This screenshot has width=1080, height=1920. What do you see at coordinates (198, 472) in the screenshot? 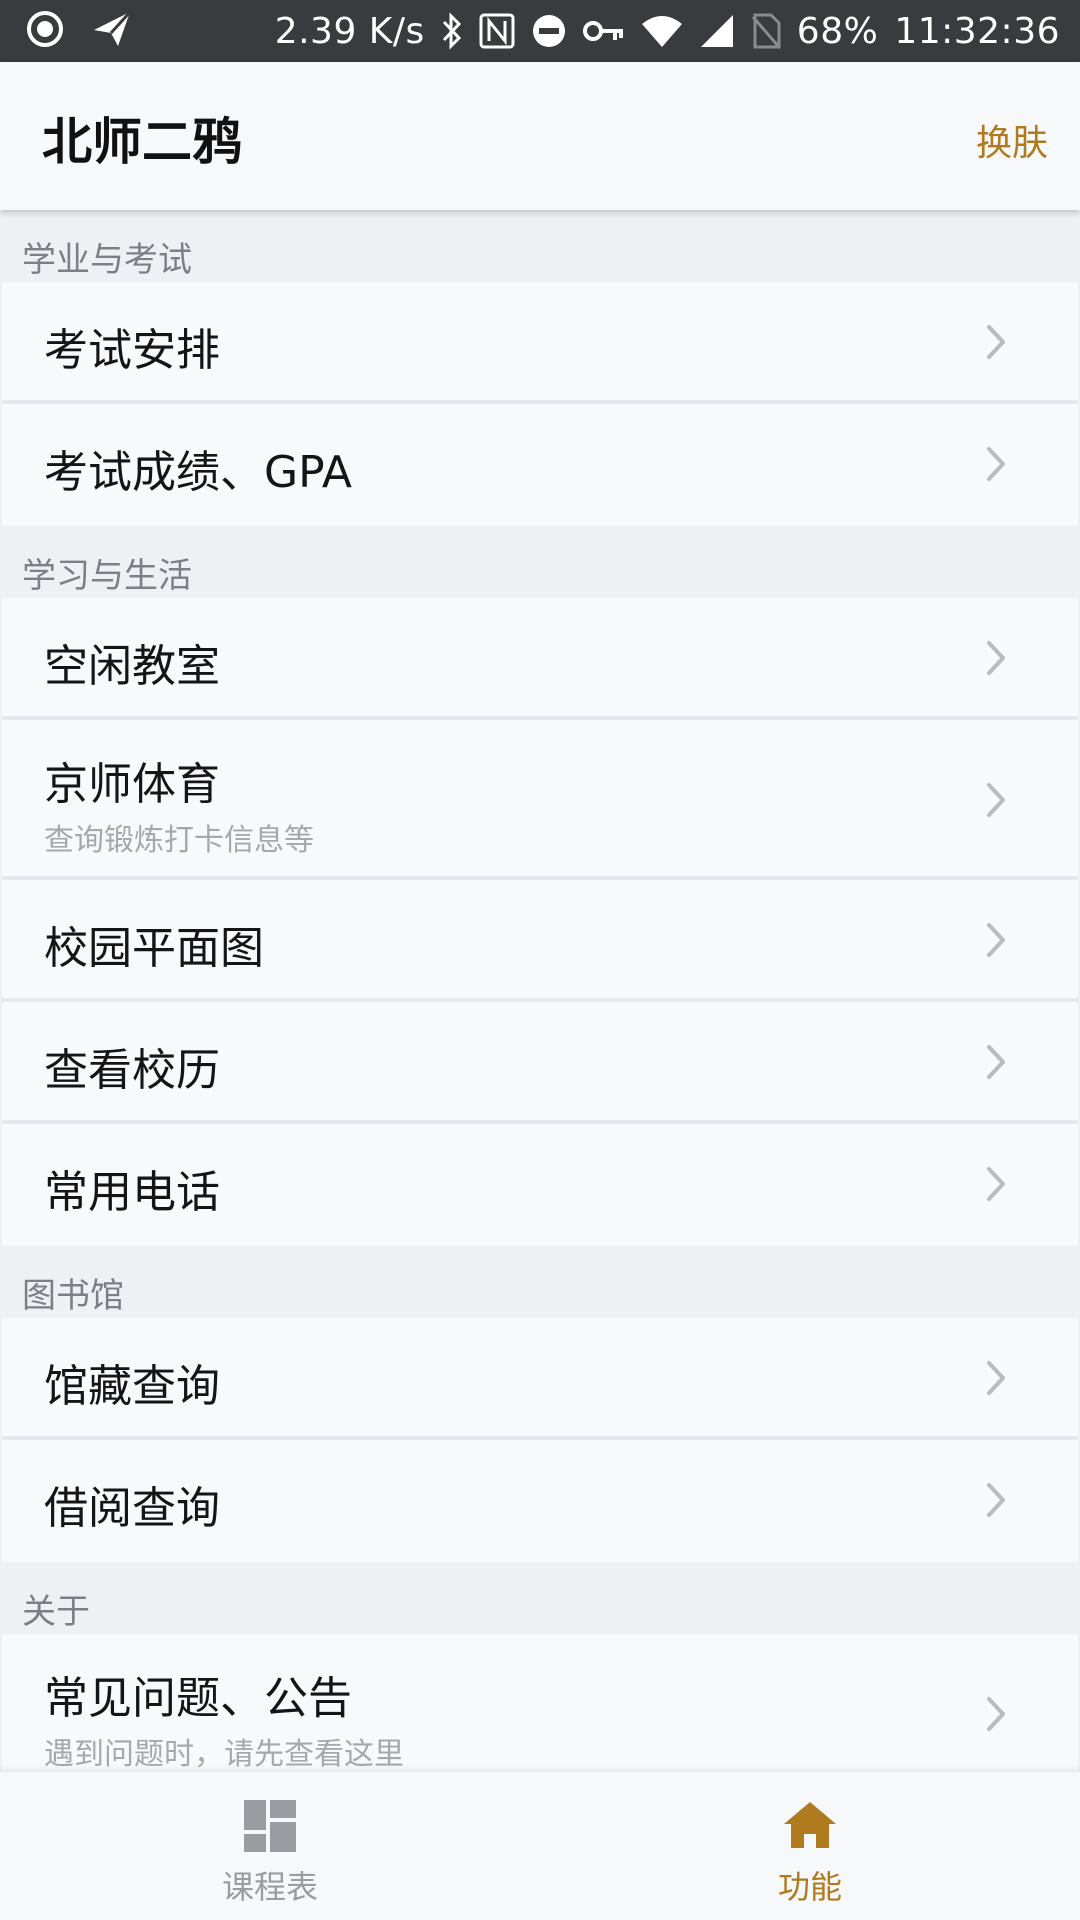
I see `list-item-title: 考试成绩、GPA` at bounding box center [198, 472].